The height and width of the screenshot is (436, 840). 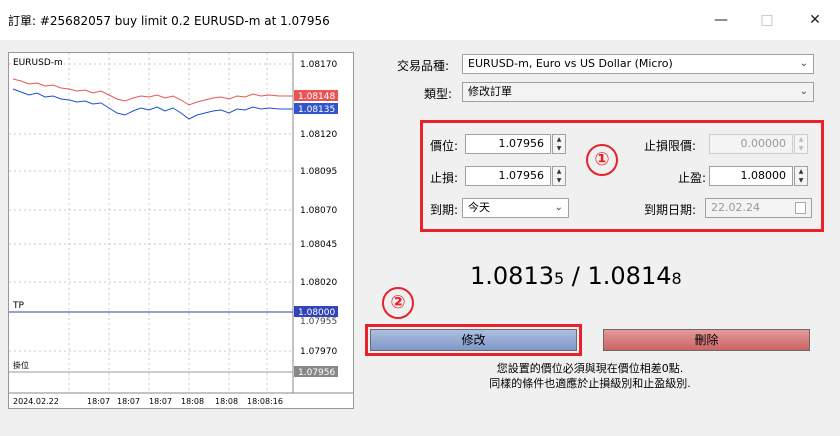 What do you see at coordinates (590, 383) in the screenshot?
I see `info-note-line-2: 同樣的條件也適應於止損級別和止盈級別.` at bounding box center [590, 383].